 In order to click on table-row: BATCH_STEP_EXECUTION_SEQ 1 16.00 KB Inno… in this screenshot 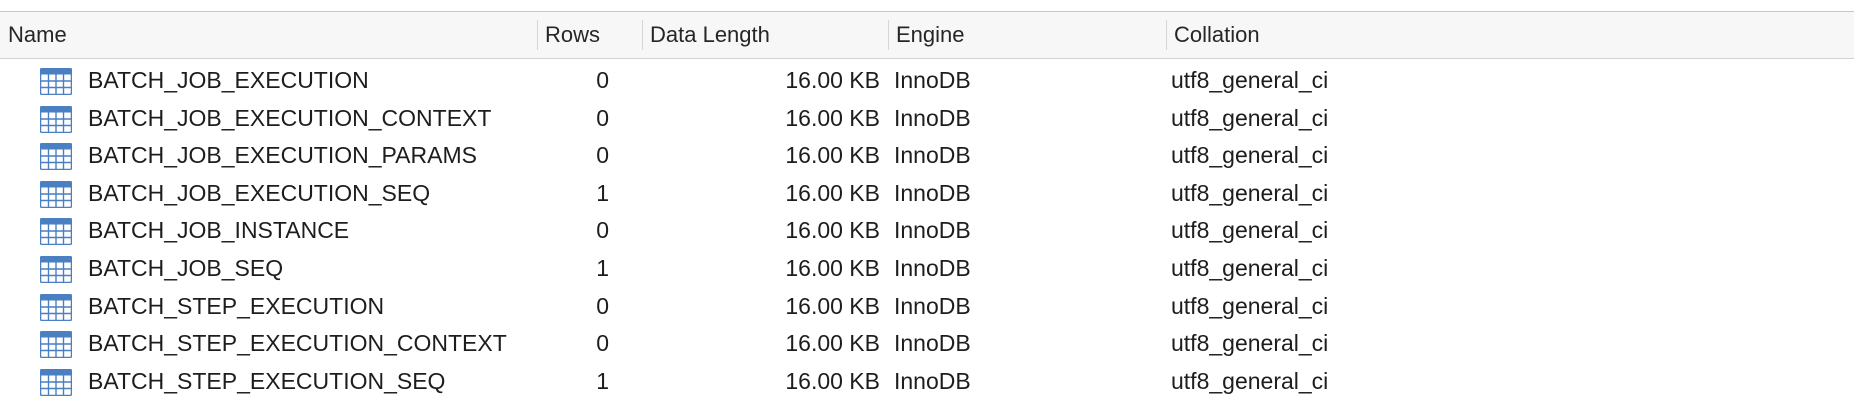, I will do `click(927, 382)`.